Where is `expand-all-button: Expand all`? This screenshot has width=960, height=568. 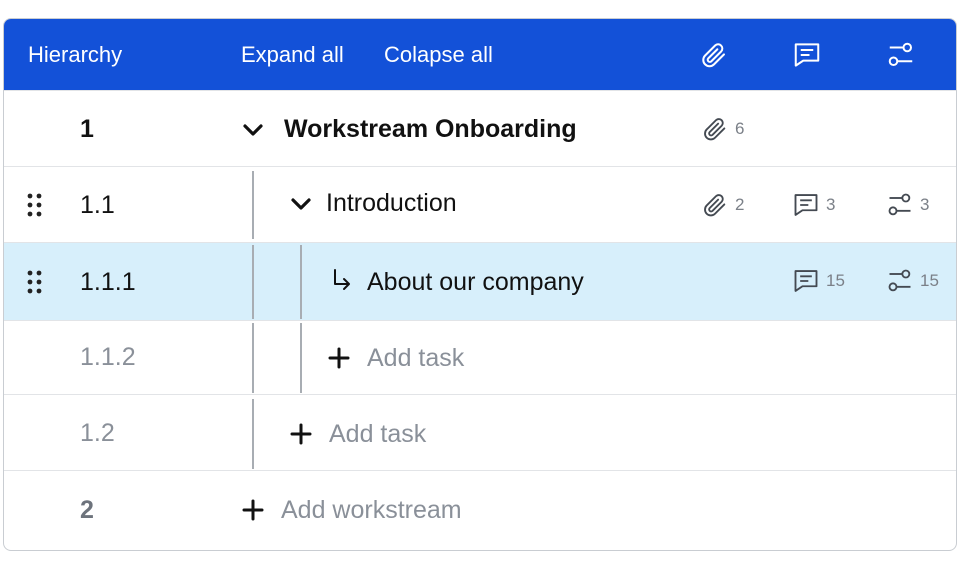
expand-all-button: Expand all is located at coordinates (292, 54).